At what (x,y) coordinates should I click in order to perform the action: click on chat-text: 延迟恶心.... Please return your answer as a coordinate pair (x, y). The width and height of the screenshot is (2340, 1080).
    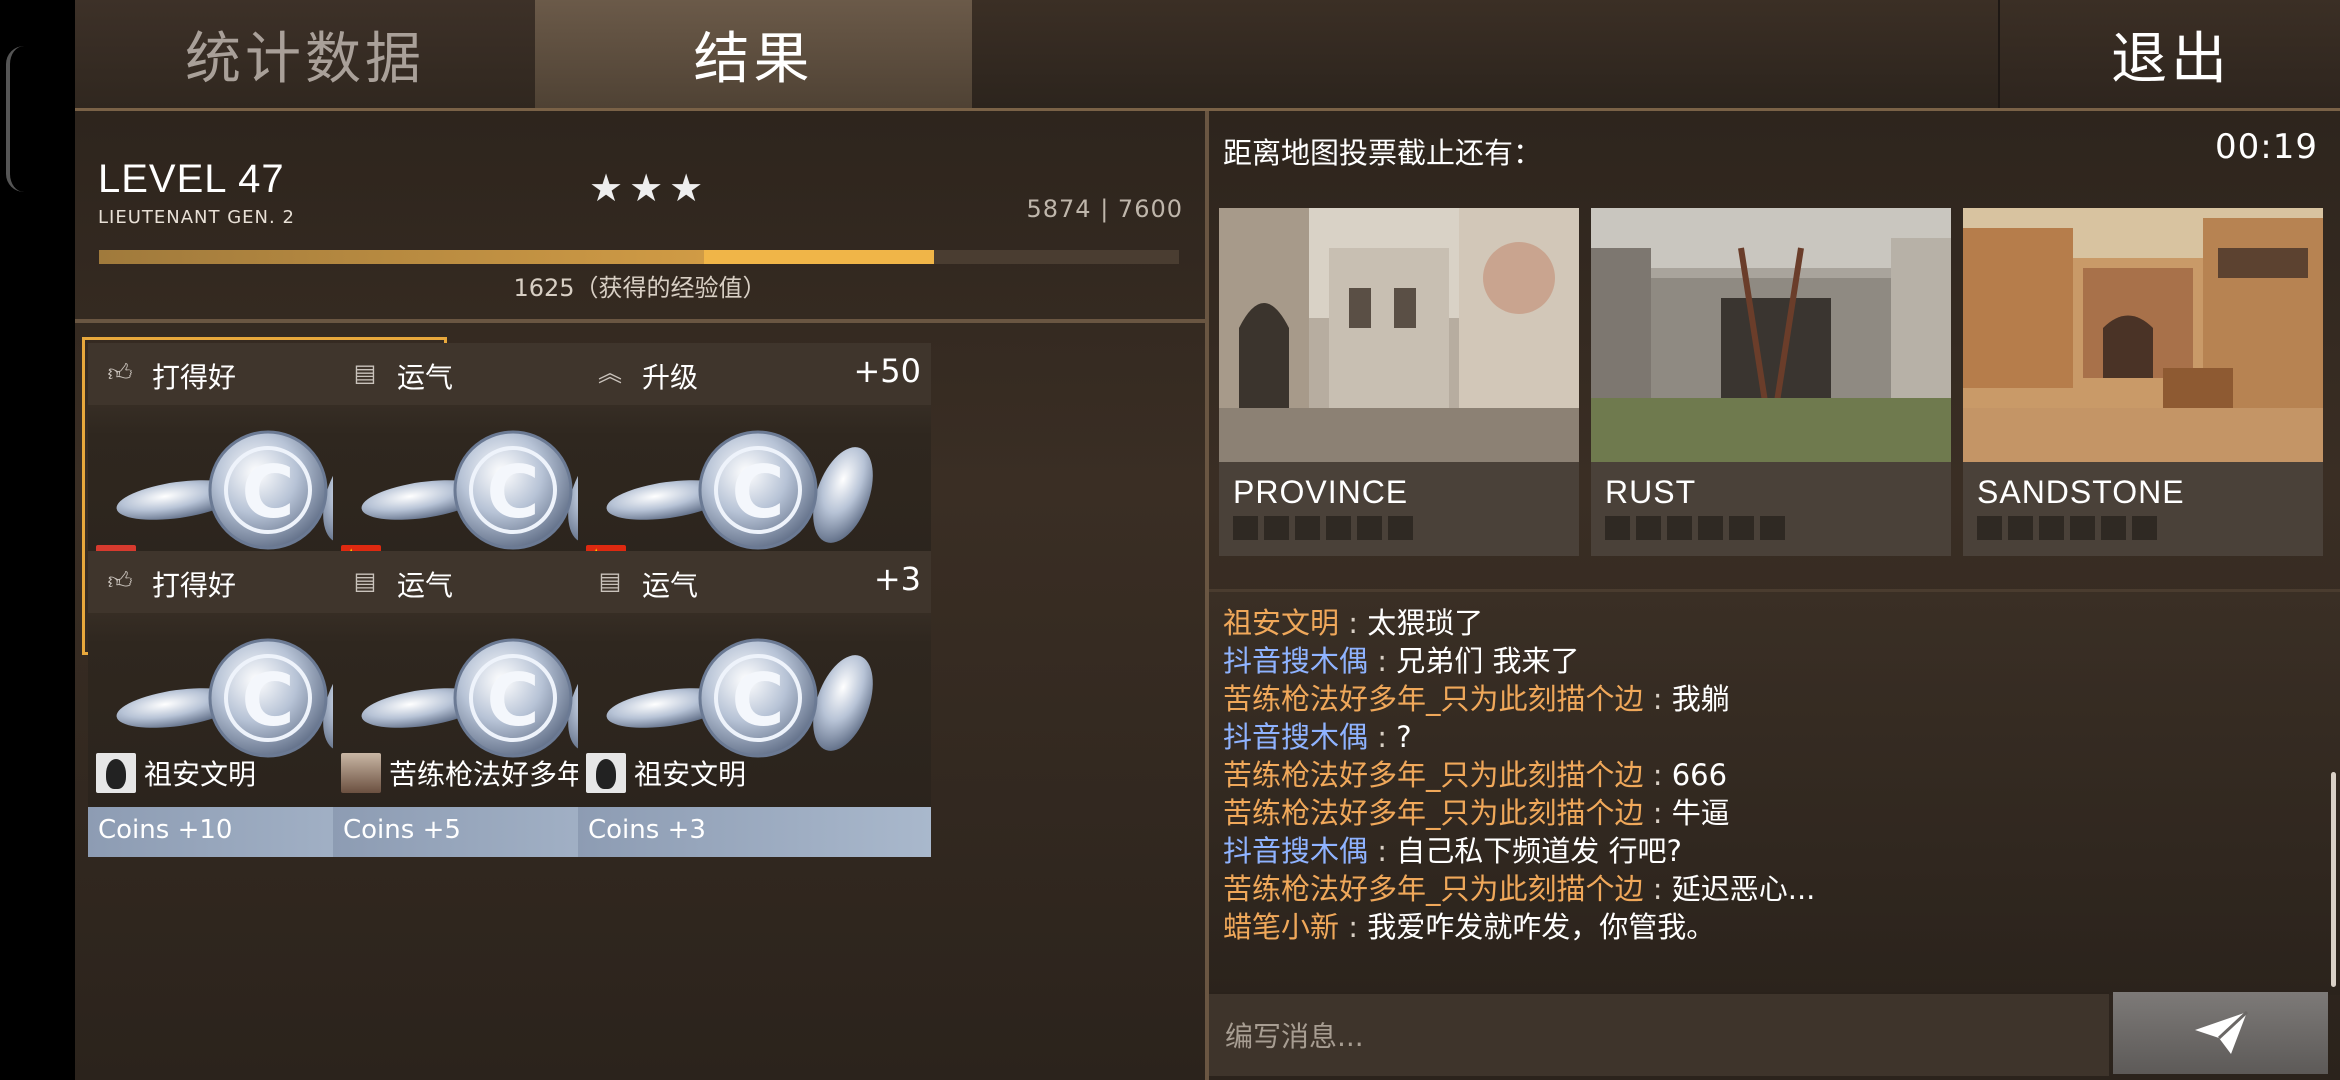
    Looking at the image, I should click on (1743, 889).